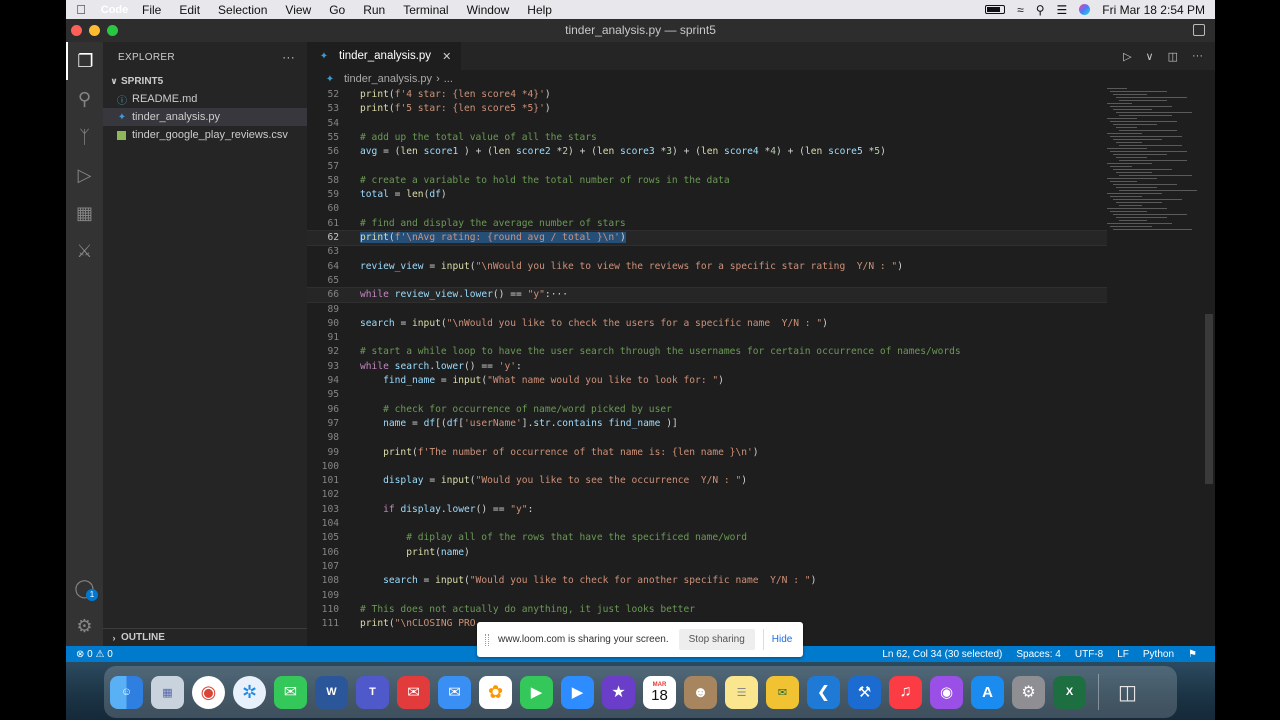  What do you see at coordinates (823, 692) in the screenshot?
I see `vscode-icon: ❮` at bounding box center [823, 692].